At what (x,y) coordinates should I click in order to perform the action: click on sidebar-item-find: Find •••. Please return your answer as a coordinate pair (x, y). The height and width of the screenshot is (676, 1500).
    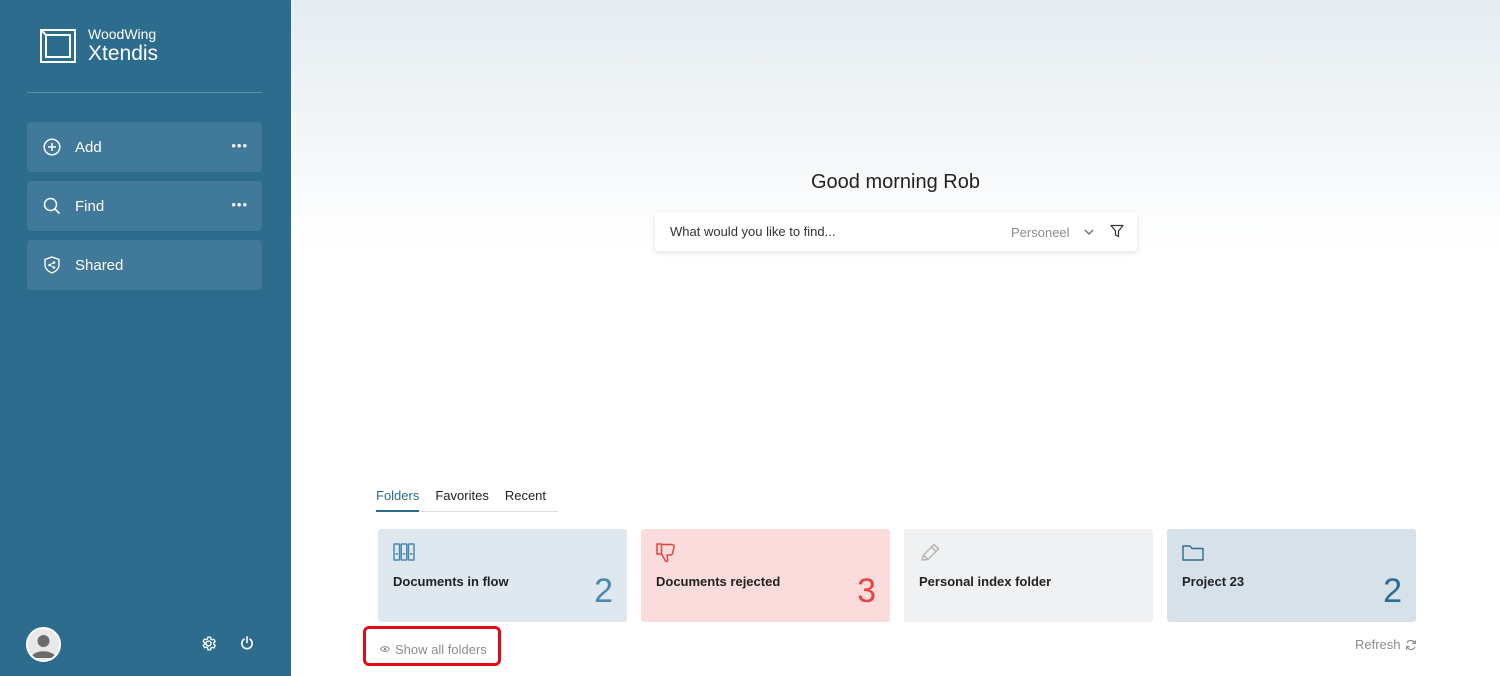
    Looking at the image, I should click on (144, 206).